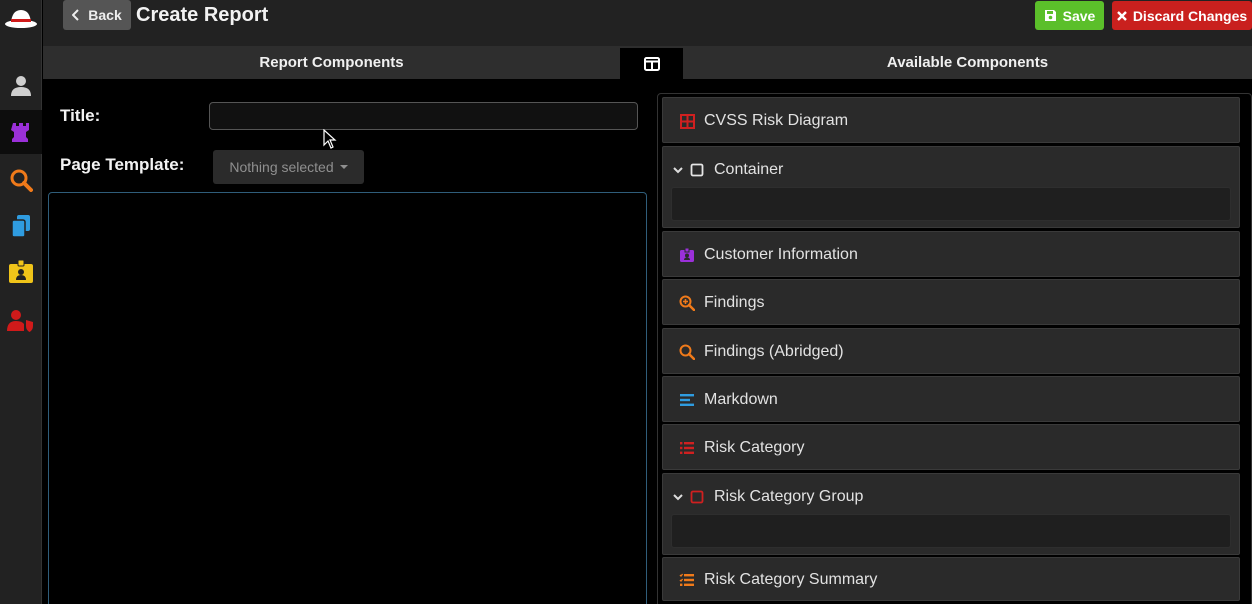 The height and width of the screenshot is (604, 1252). I want to click on component-label: Risk Category Group, so click(789, 496).